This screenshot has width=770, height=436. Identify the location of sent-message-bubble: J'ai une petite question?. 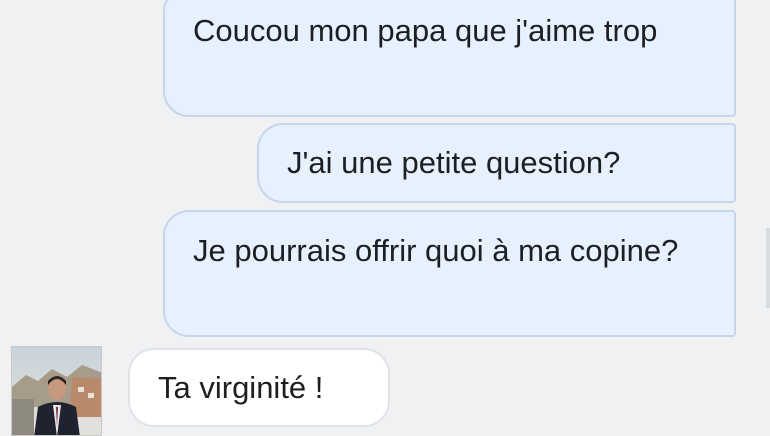
(496, 163).